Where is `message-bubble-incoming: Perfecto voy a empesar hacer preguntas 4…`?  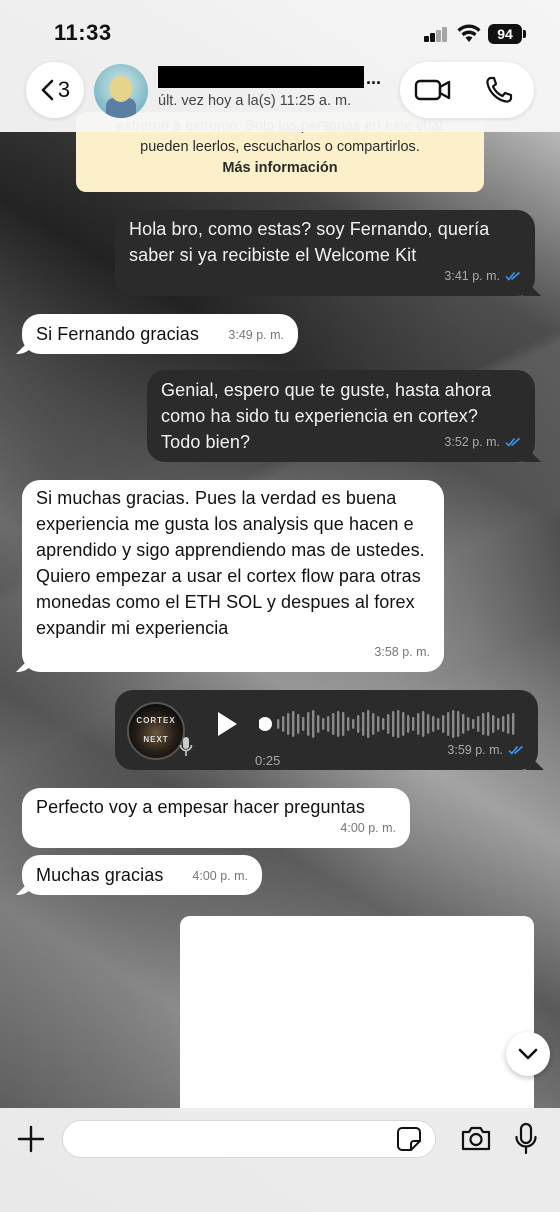
message-bubble-incoming: Perfecto voy a empesar hacer preguntas 4… is located at coordinates (216, 818).